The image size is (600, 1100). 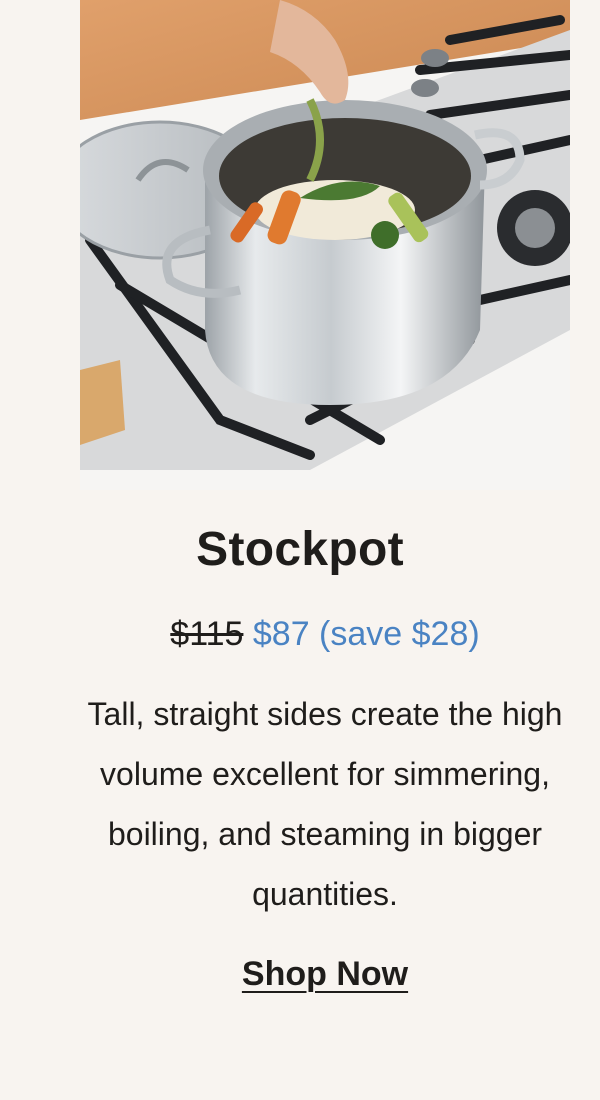 I want to click on original-price: $115, so click(x=207, y=634).